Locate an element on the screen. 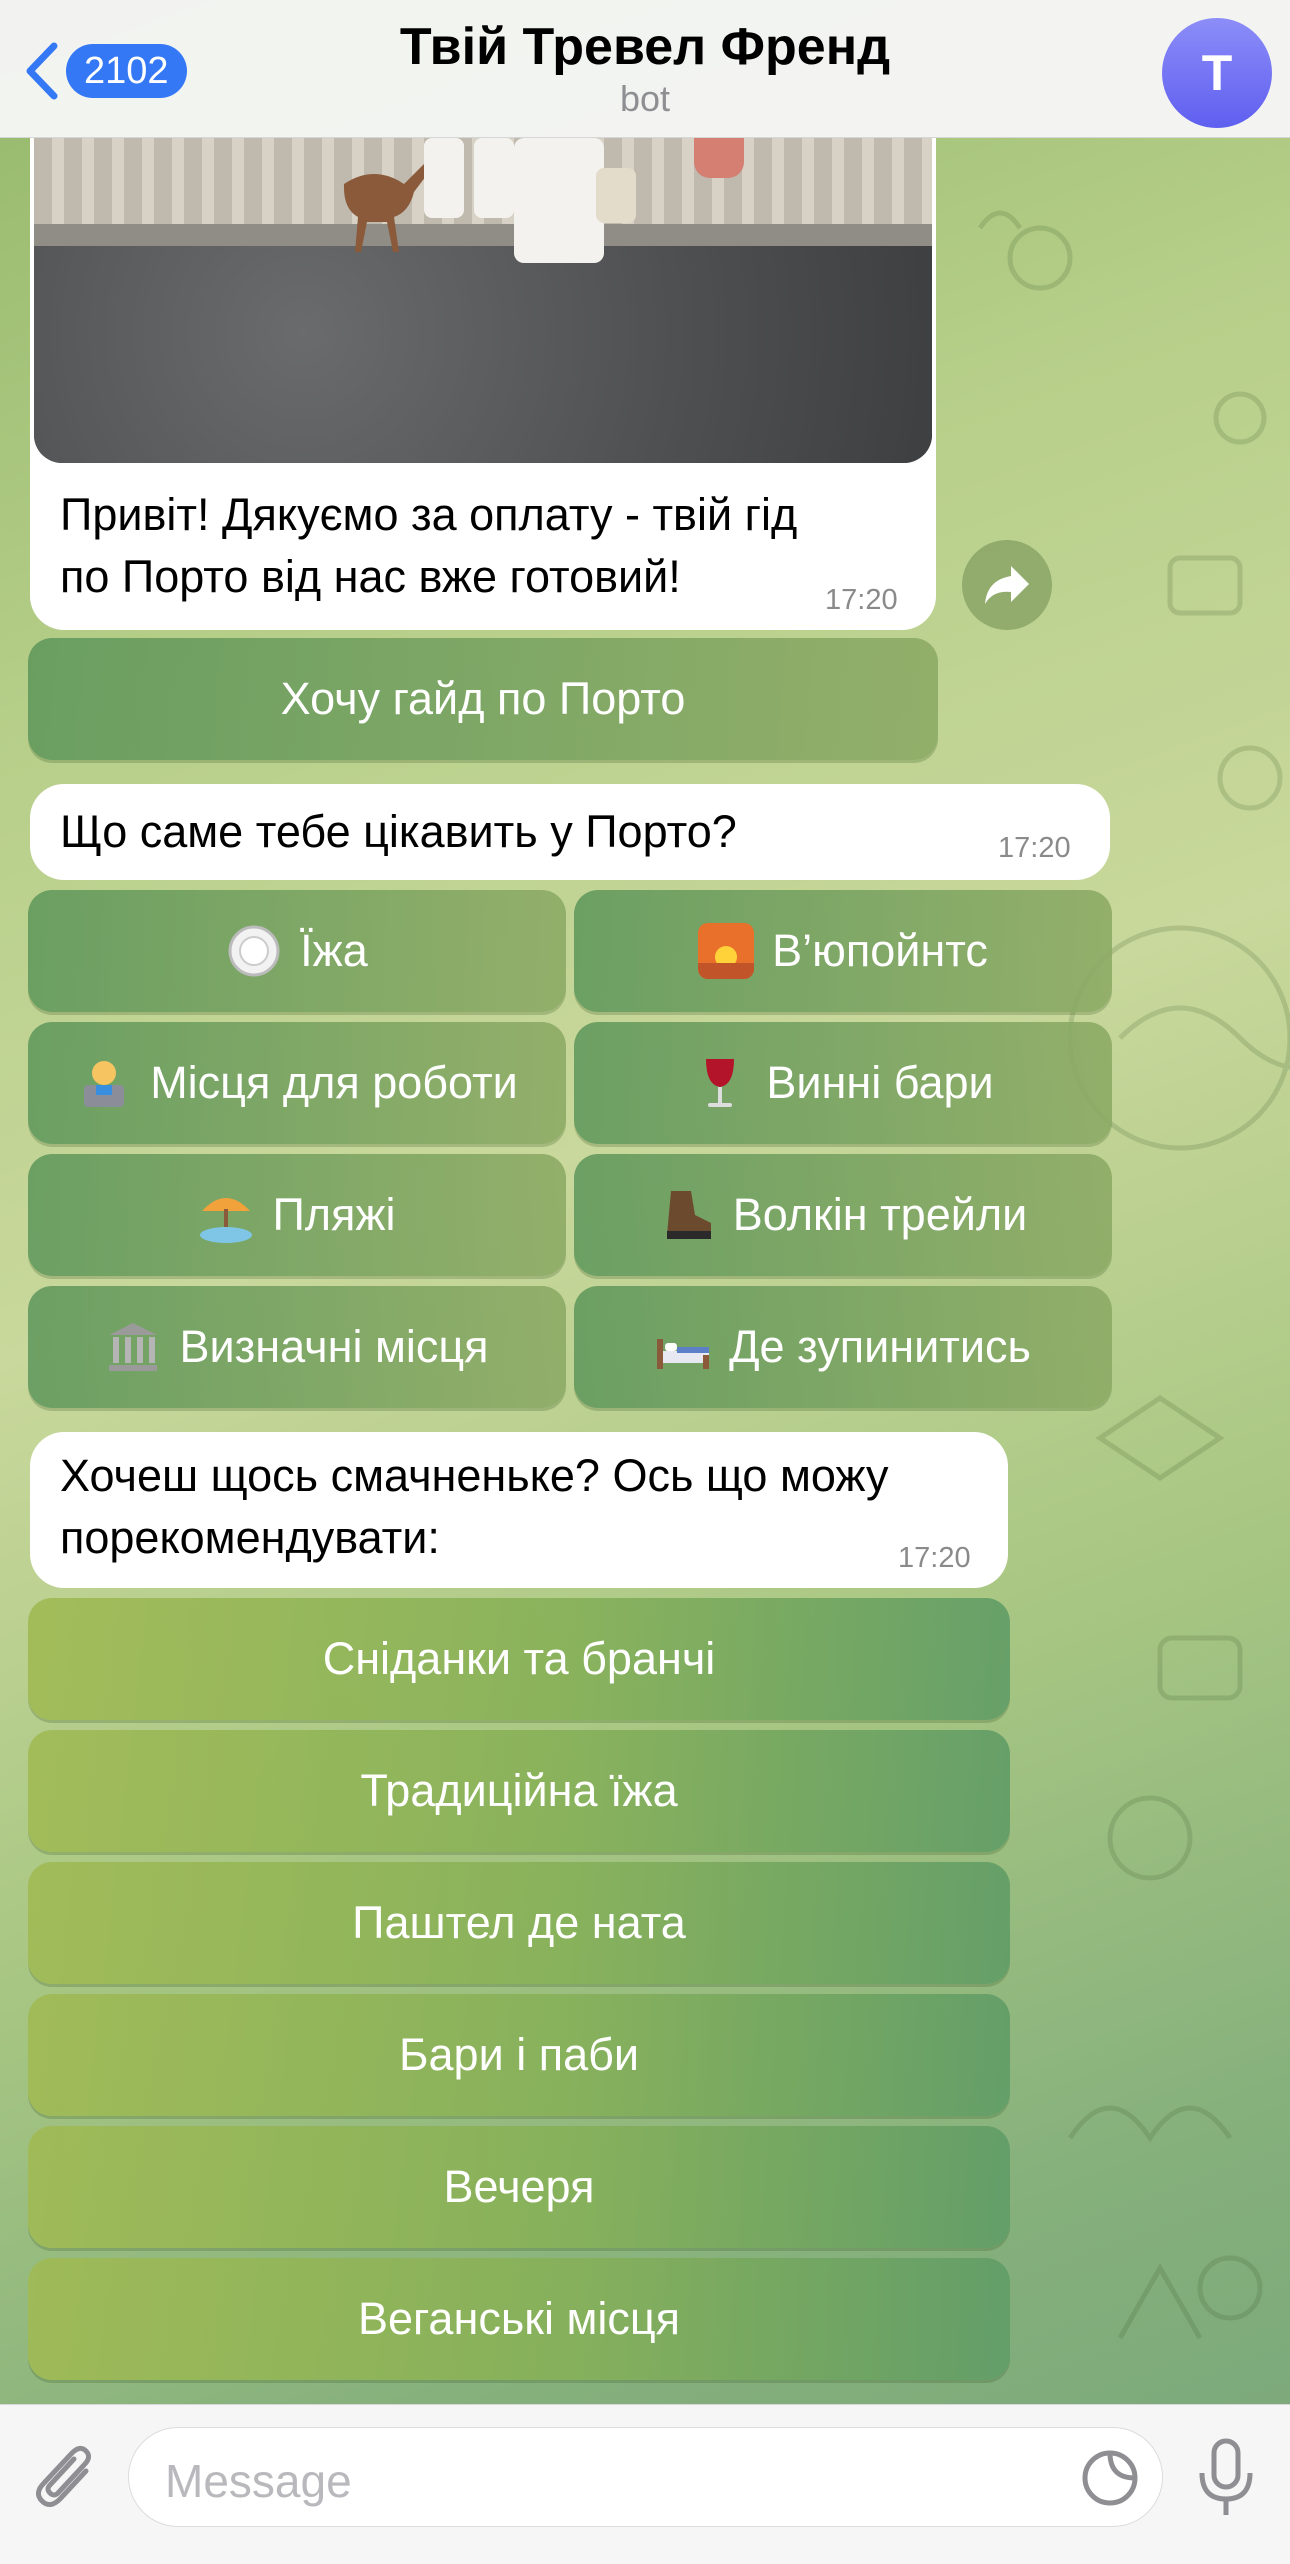 This screenshot has width=1290, height=2564. button-label: Визначні місця is located at coordinates (334, 1346).